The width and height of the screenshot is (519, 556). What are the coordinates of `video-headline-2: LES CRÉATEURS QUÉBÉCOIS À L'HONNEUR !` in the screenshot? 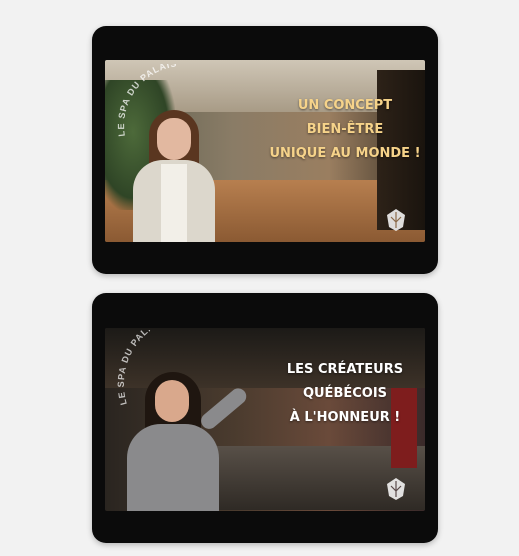 It's located at (340, 394).